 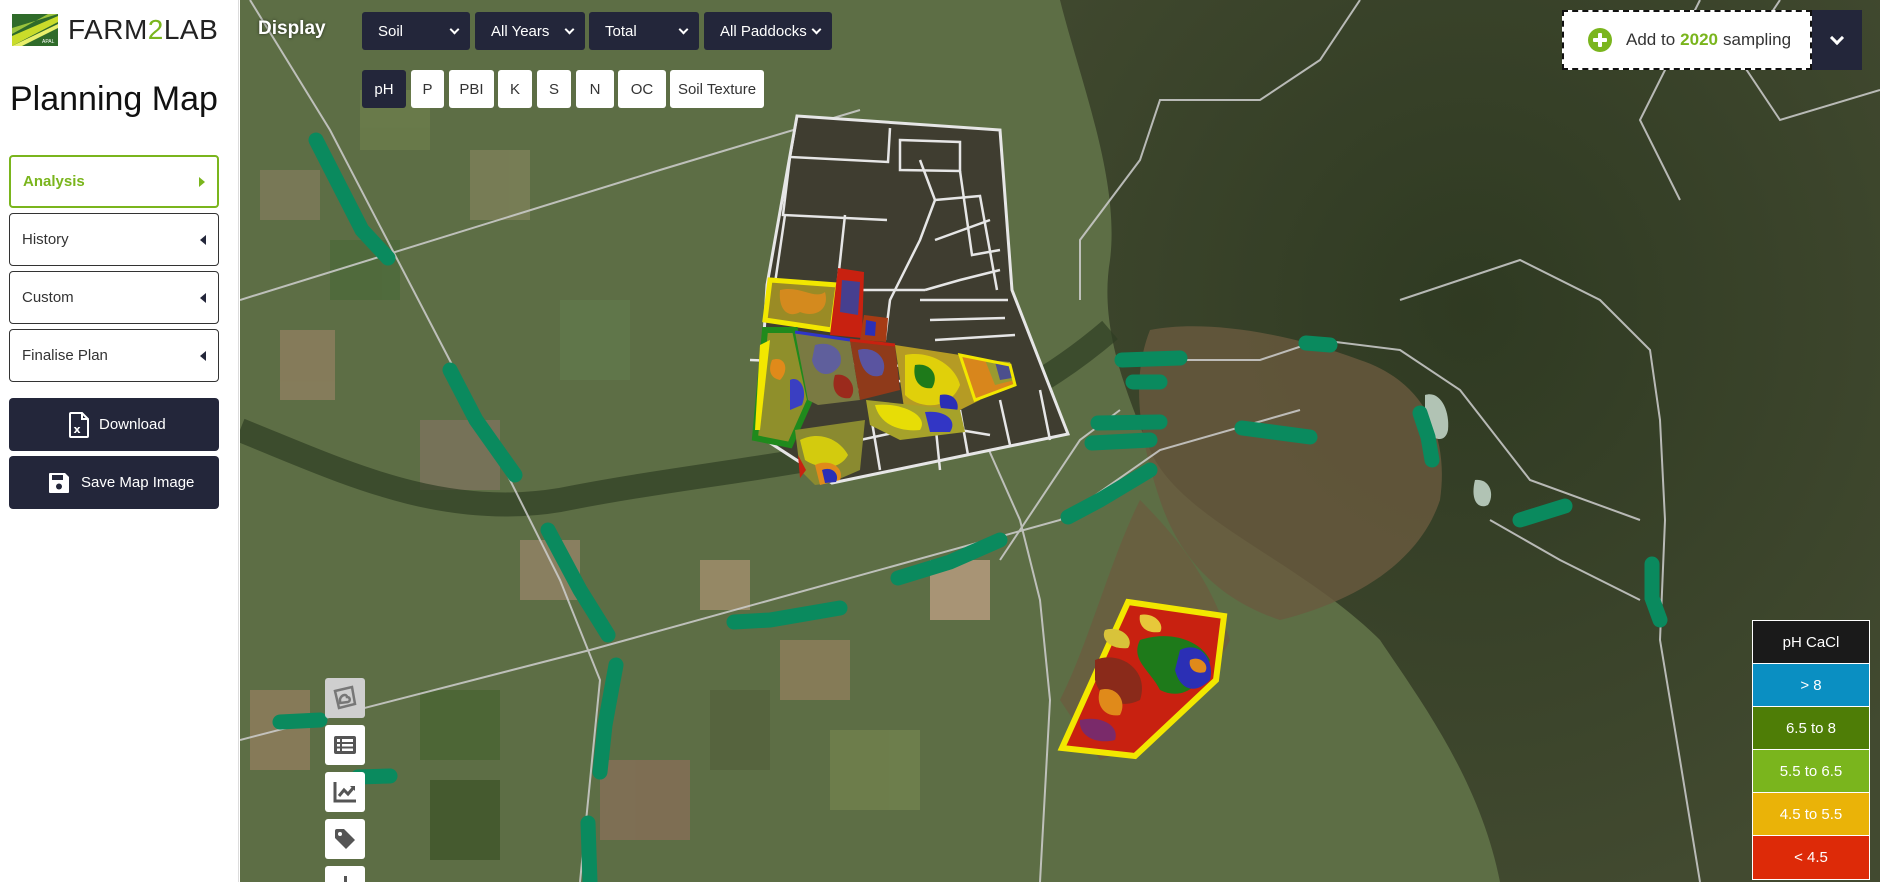 I want to click on nav-finalise-plan-label: Finalise Plan, so click(x=65, y=355).